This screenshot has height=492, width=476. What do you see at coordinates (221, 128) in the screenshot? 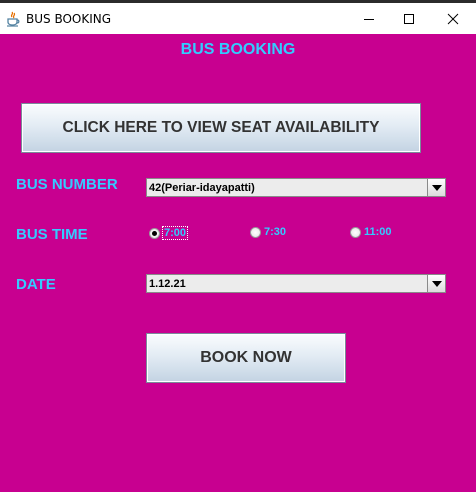
I see `view-seat-availability-button: CLICK HERE TO VIEW SEAT AVAILABILITY` at bounding box center [221, 128].